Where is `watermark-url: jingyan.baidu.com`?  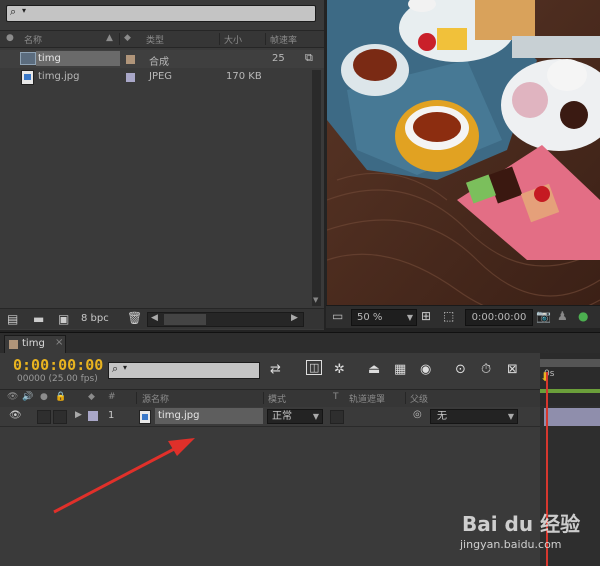
watermark-url: jingyan.baidu.com is located at coordinates (511, 544).